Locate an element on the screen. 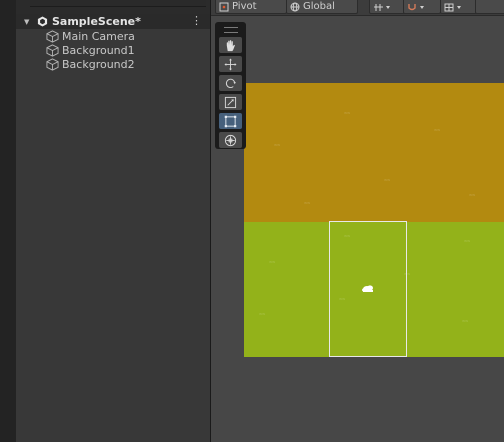 The image size is (504, 442). move-tool-button is located at coordinates (230, 64).